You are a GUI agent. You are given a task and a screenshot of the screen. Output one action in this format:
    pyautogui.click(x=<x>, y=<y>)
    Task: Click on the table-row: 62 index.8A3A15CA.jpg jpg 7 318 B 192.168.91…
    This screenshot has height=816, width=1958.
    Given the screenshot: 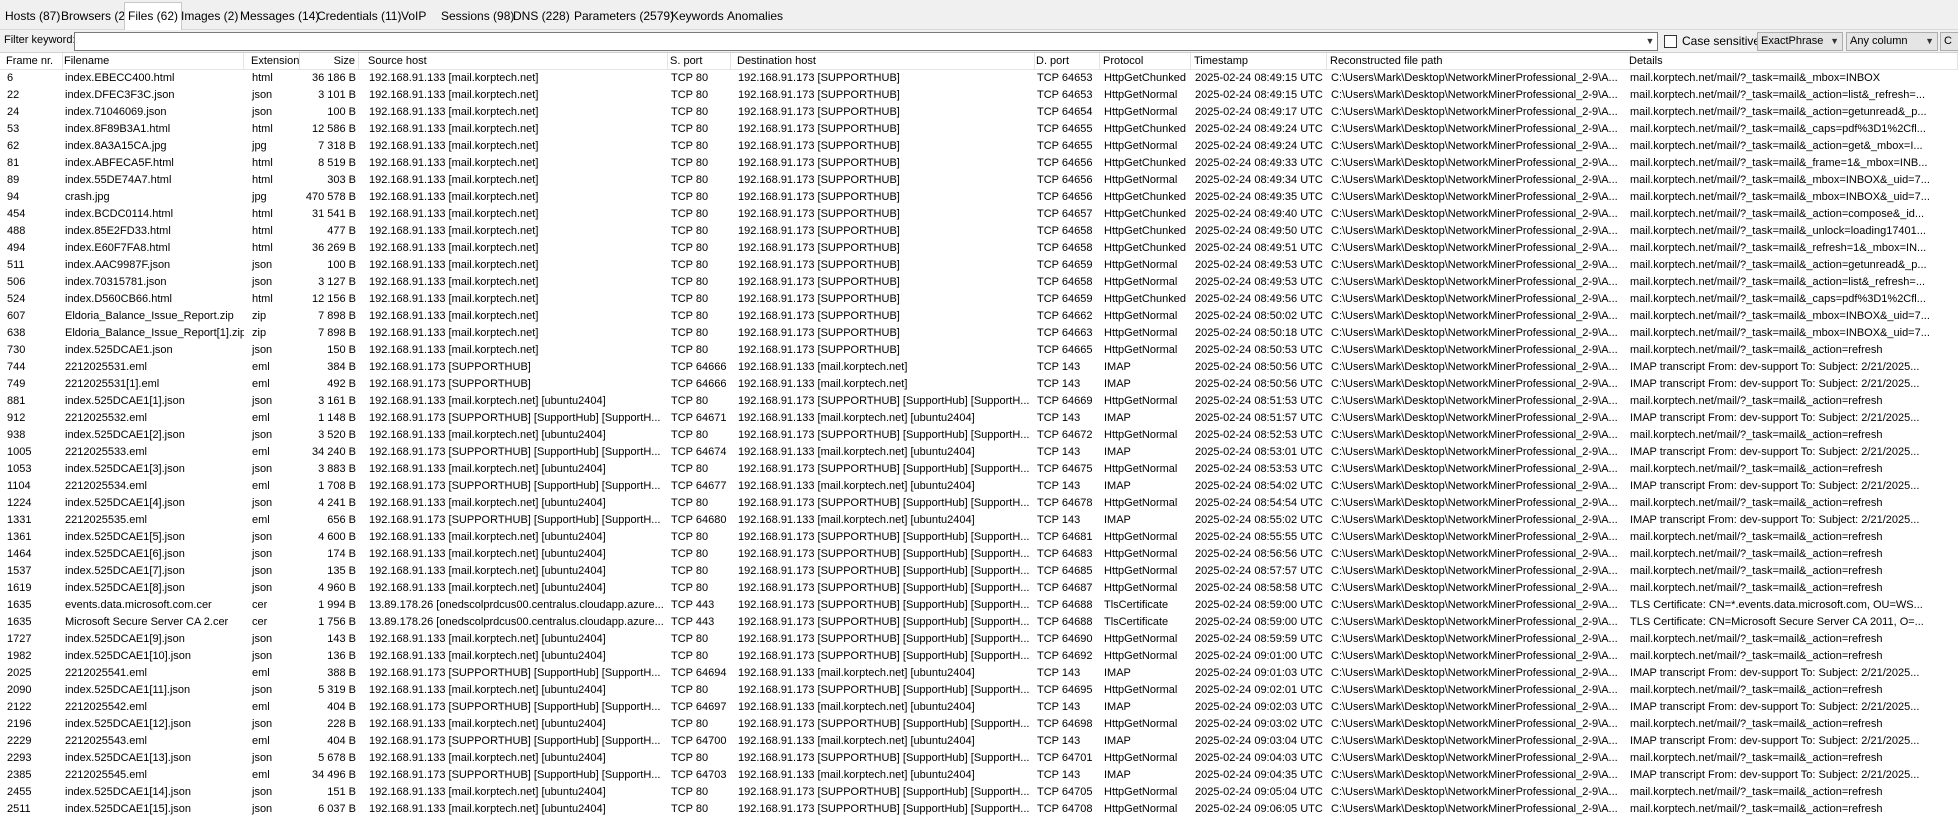 What is the action you would take?
    pyautogui.click(x=979, y=146)
    